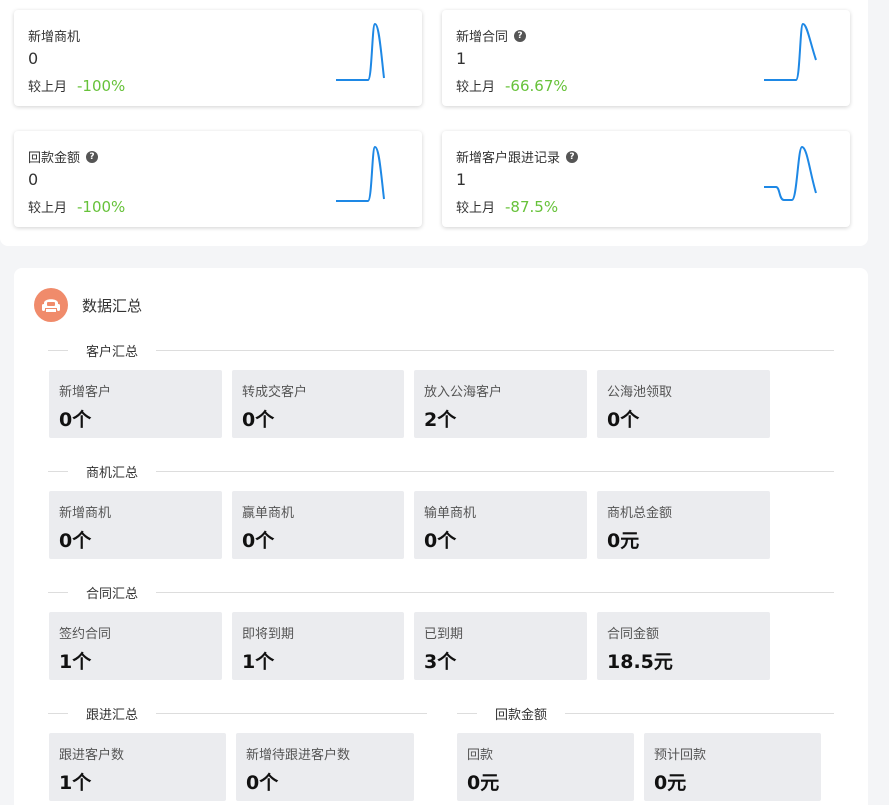 This screenshot has width=889, height=805. I want to click on kpi-compare: 较上月 -87.5%, so click(507, 206).